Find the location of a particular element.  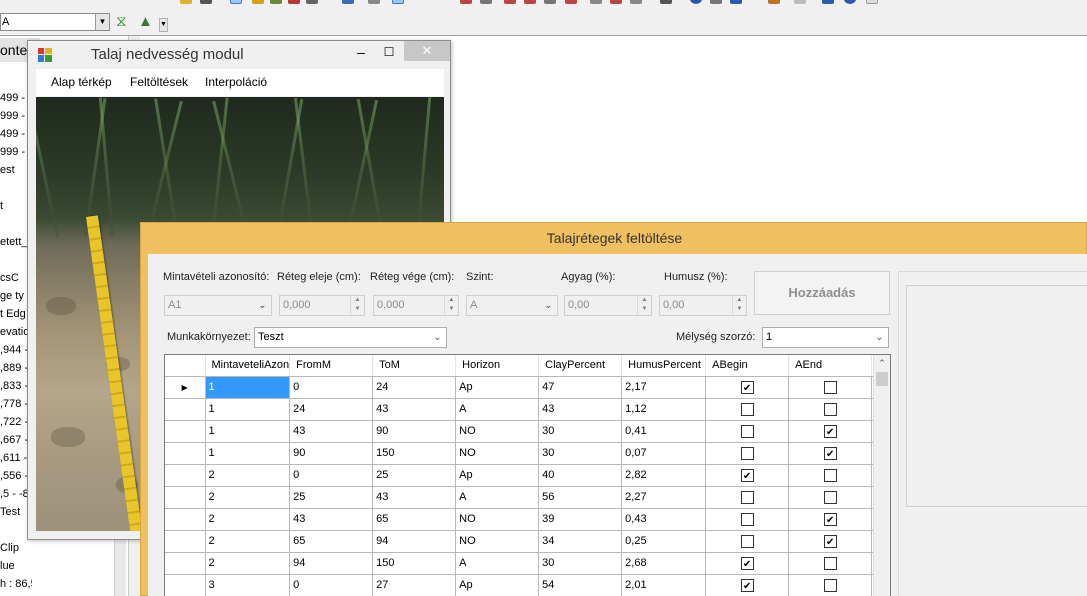

cell-tom: 65 is located at coordinates (414, 519).